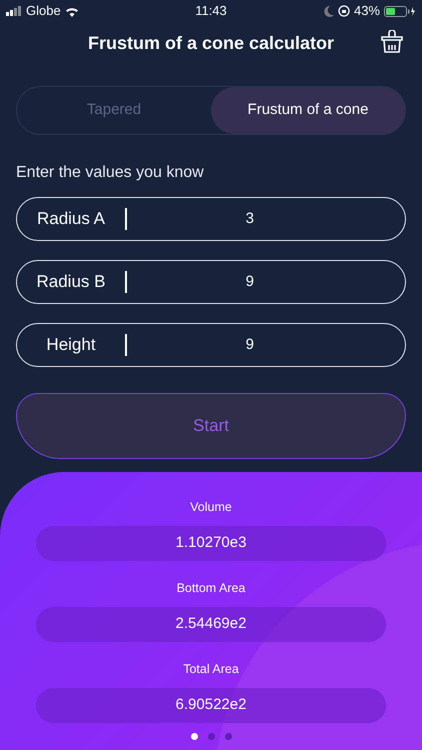 Image resolution: width=422 pixels, height=750 pixels. Describe the element at coordinates (211, 669) in the screenshot. I see `result-label: Total Area` at that location.